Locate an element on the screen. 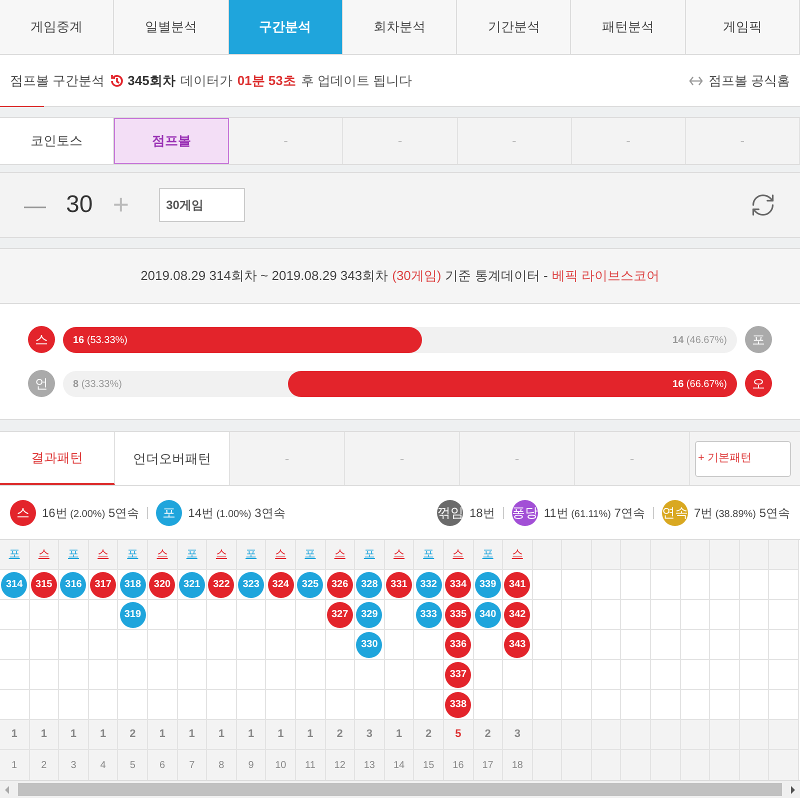 Image resolution: width=800 pixels, height=798 pixels. column-index: 3 is located at coordinates (73, 765).